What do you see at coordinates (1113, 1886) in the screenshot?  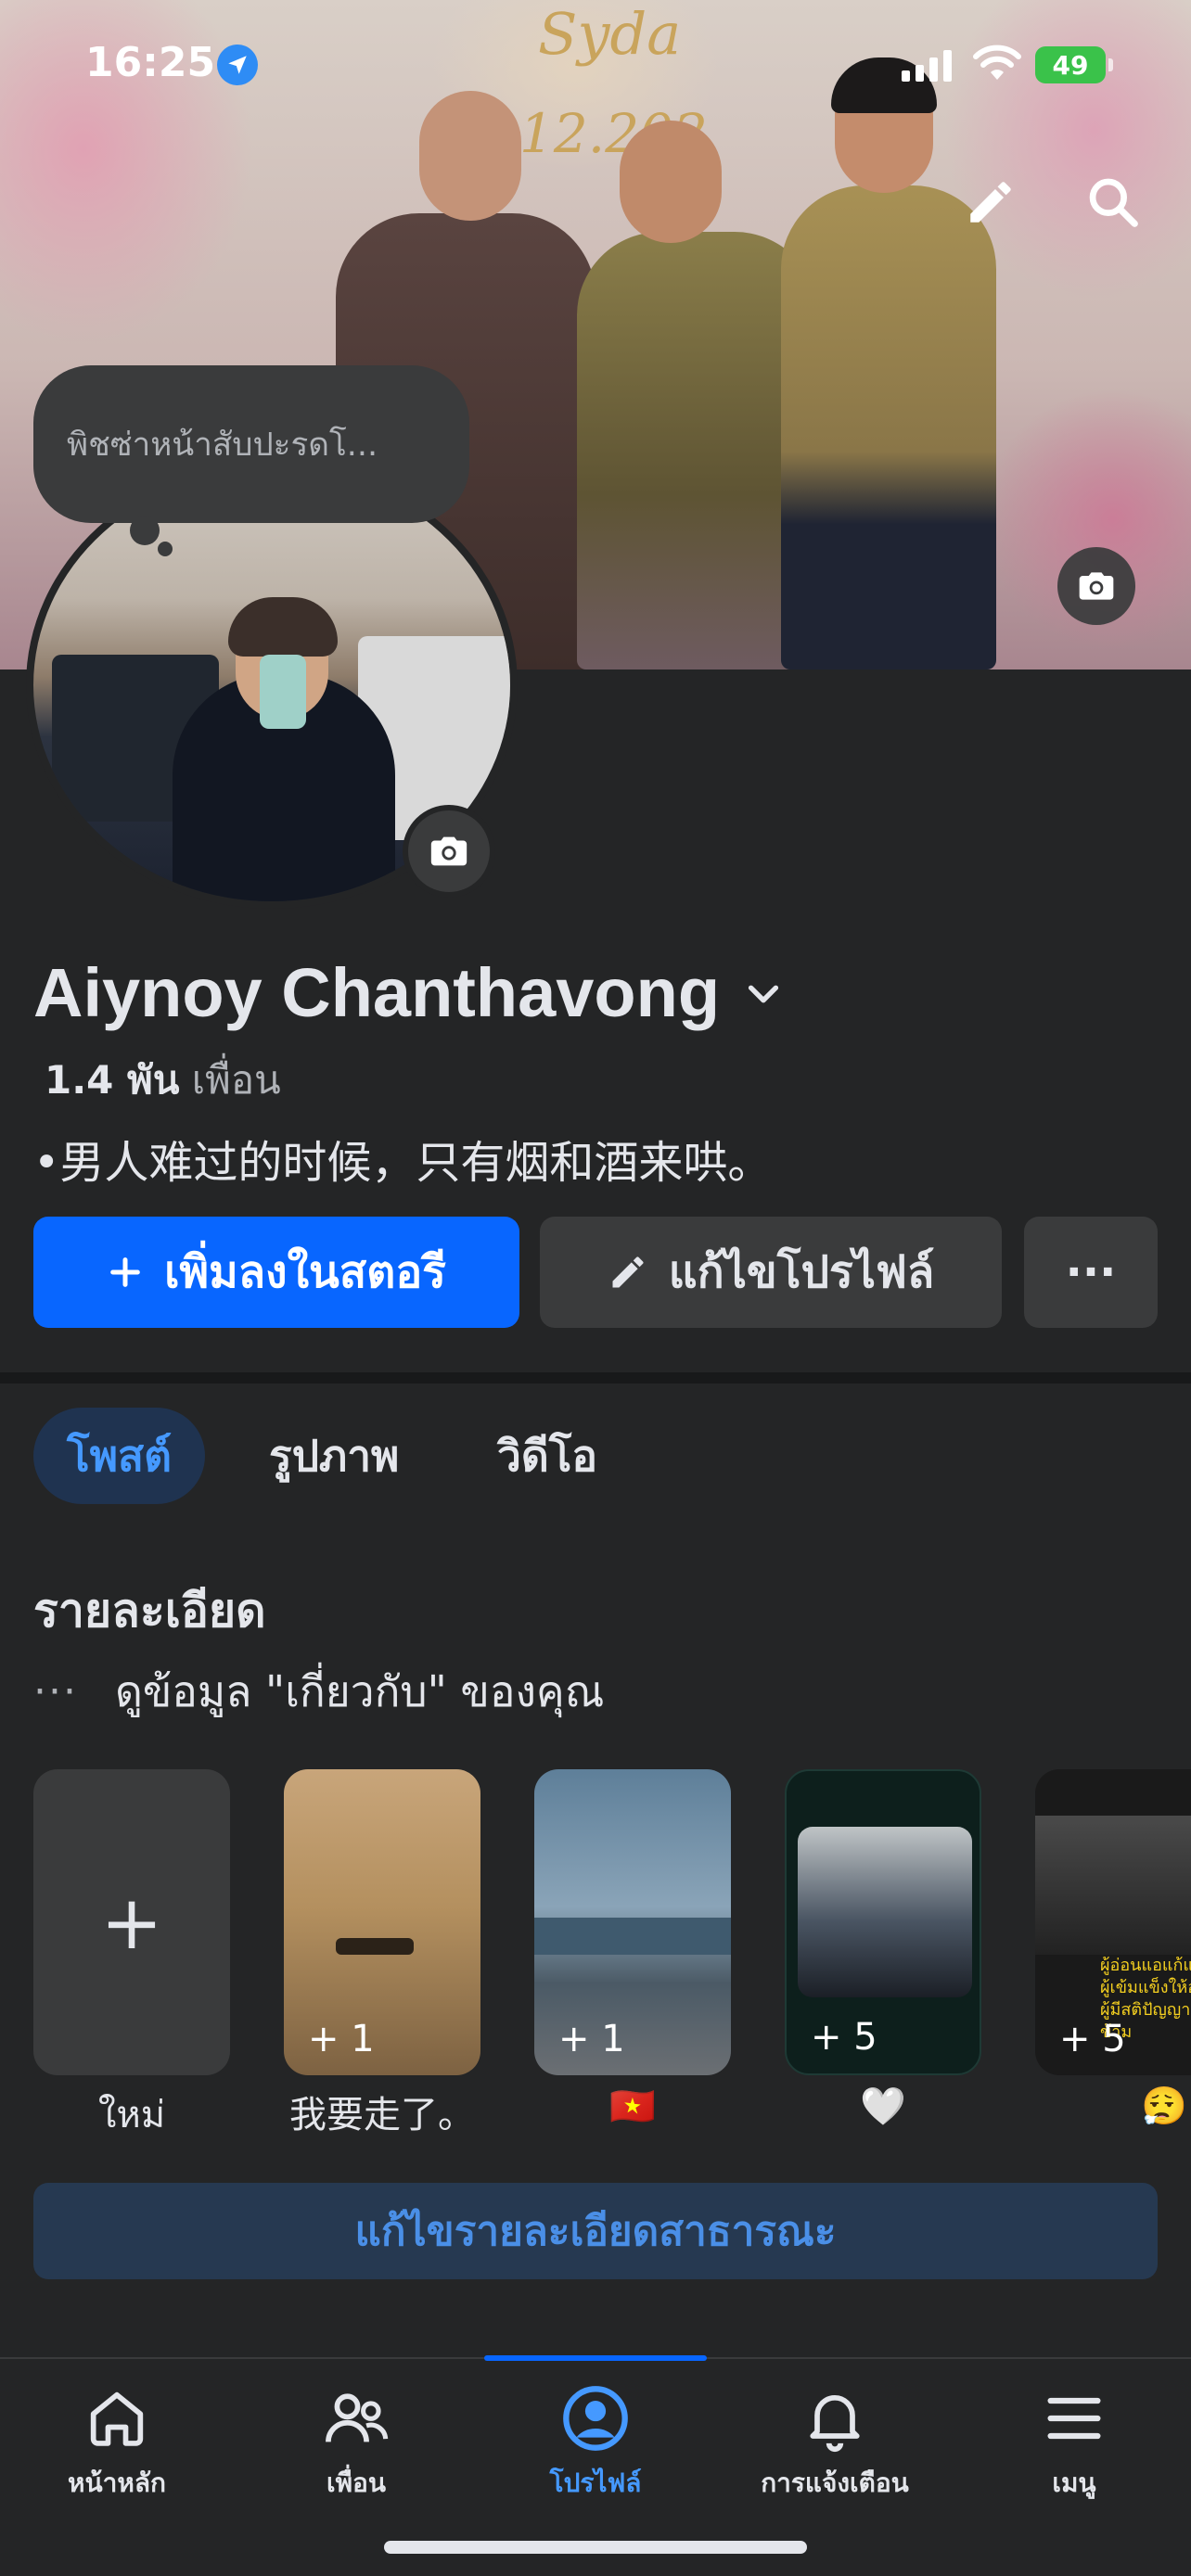 I see `highlight-thumb-portrait` at bounding box center [1113, 1886].